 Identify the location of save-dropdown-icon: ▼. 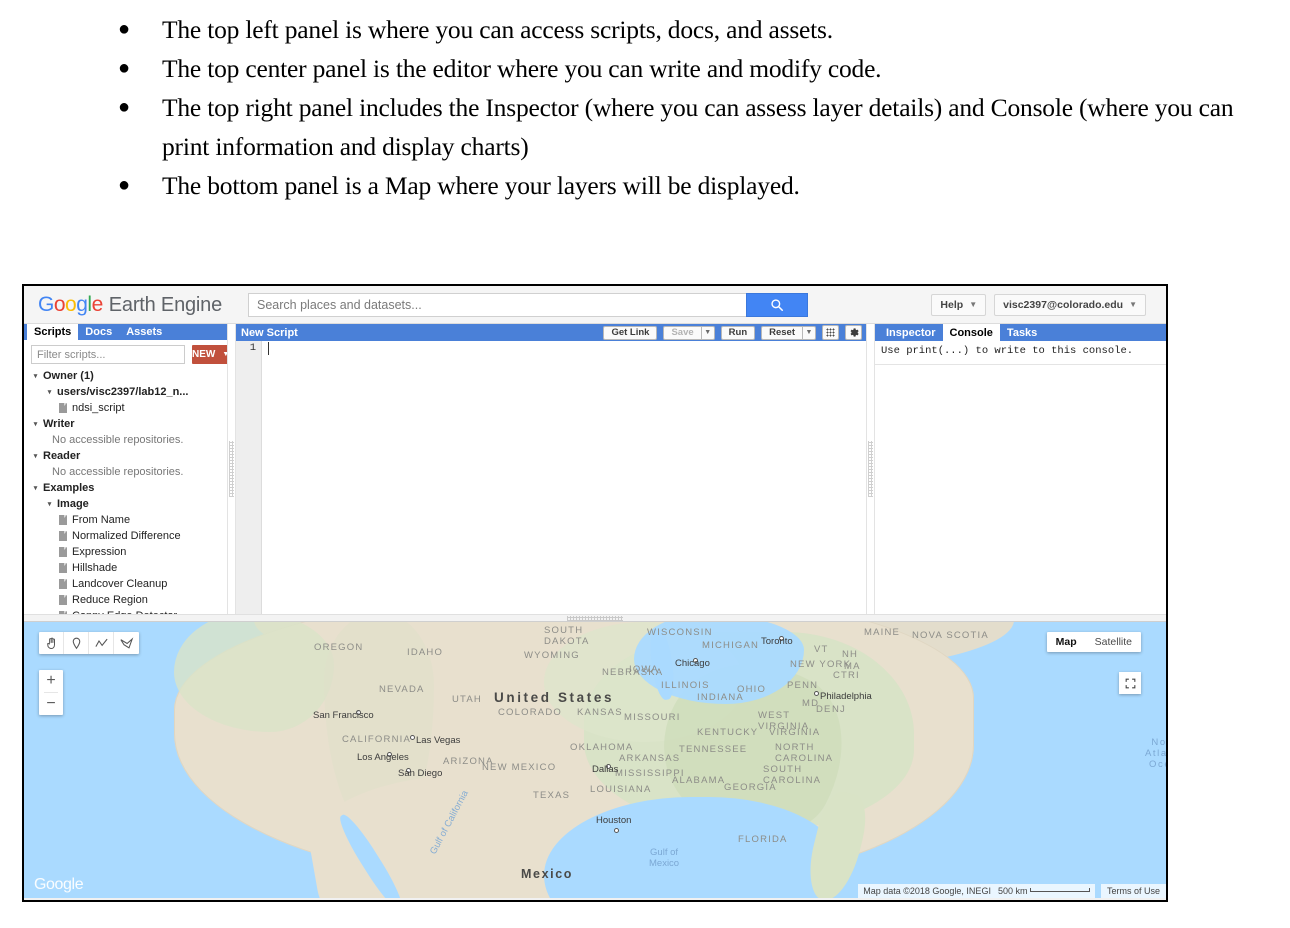
(708, 332).